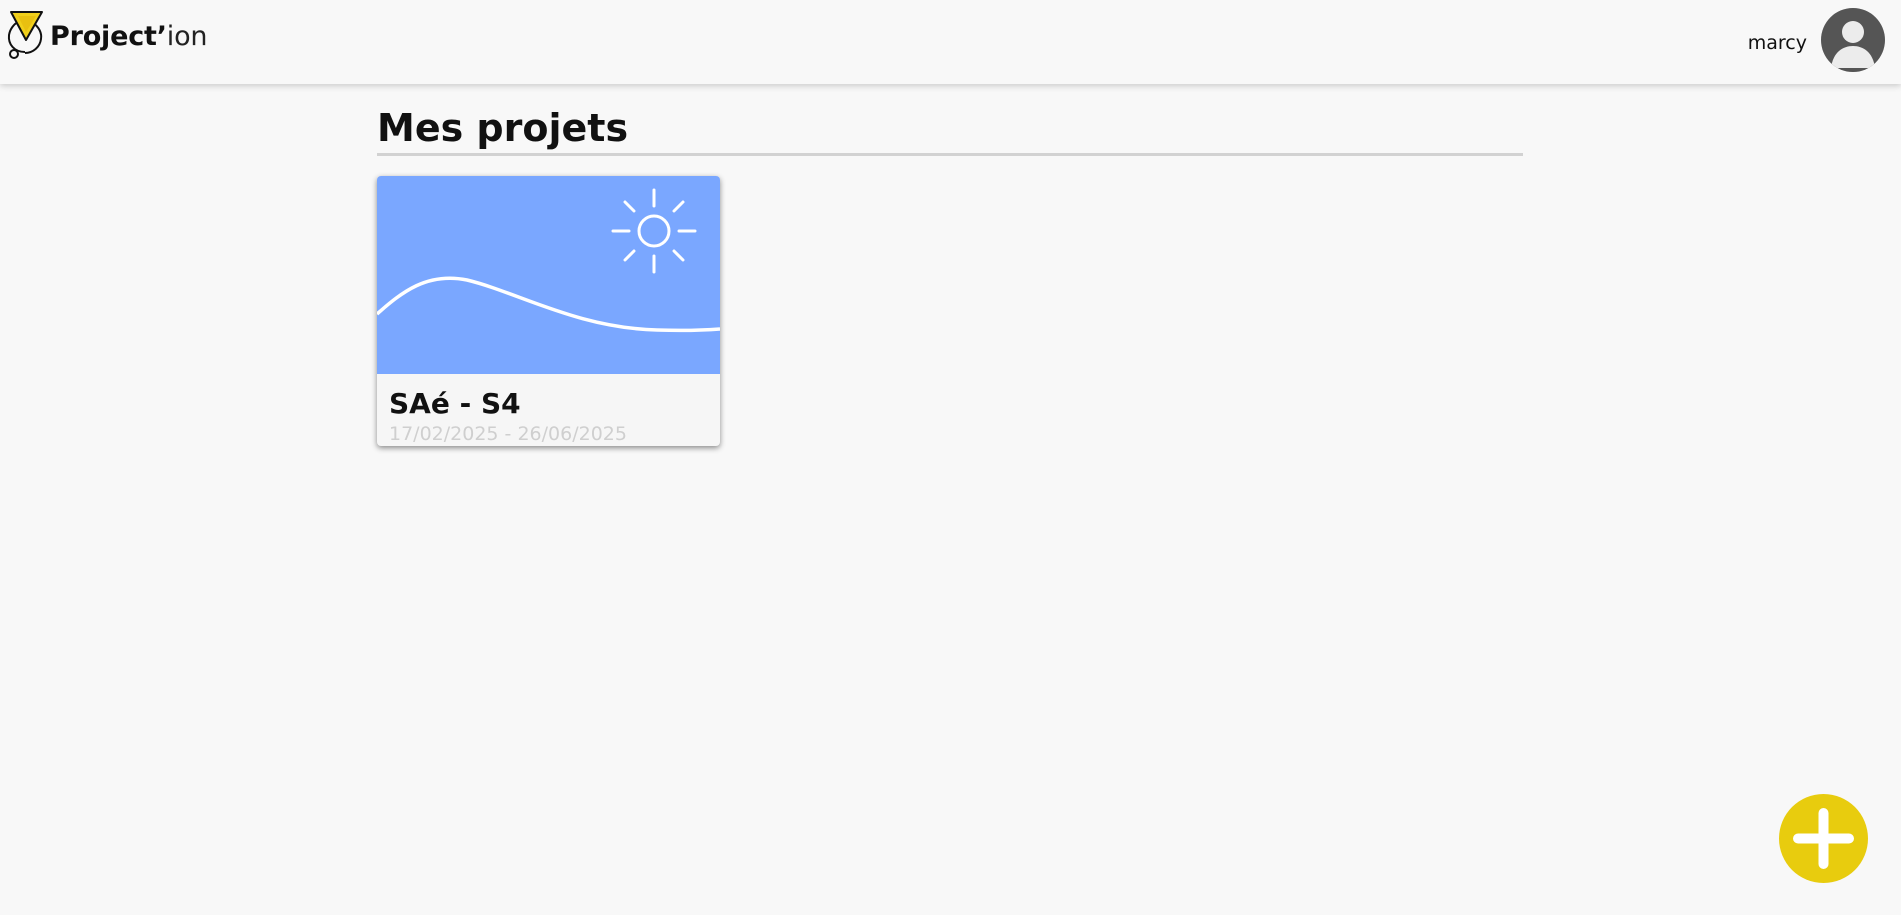 Image resolution: width=1901 pixels, height=915 pixels. What do you see at coordinates (1816, 40) in the screenshot?
I see `user-menu: marcy` at bounding box center [1816, 40].